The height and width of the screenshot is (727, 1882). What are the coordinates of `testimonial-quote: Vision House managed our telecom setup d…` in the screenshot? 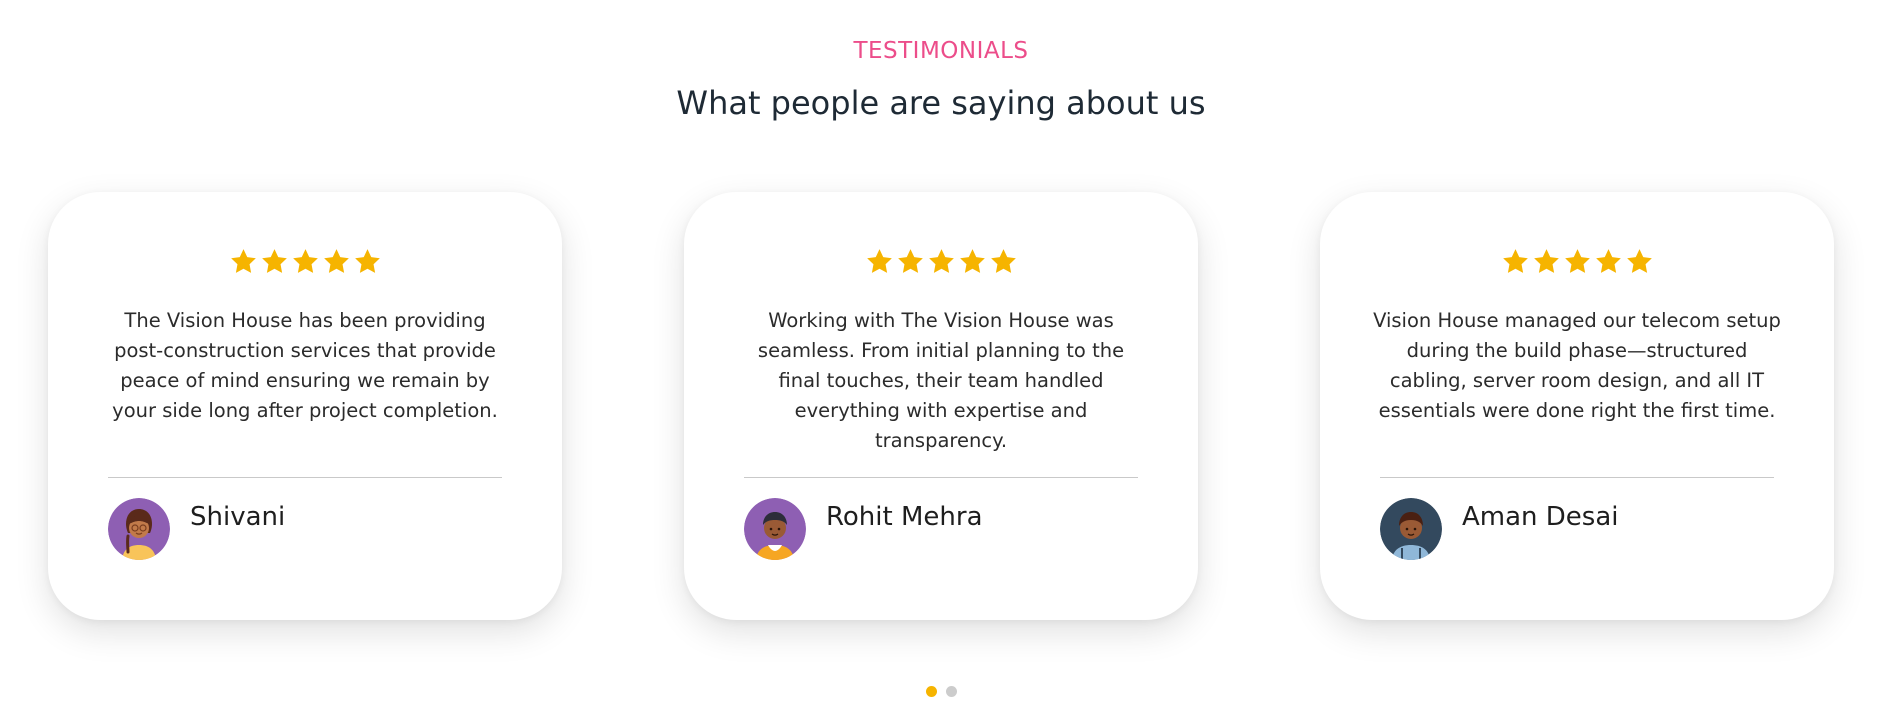 It's located at (1577, 365).